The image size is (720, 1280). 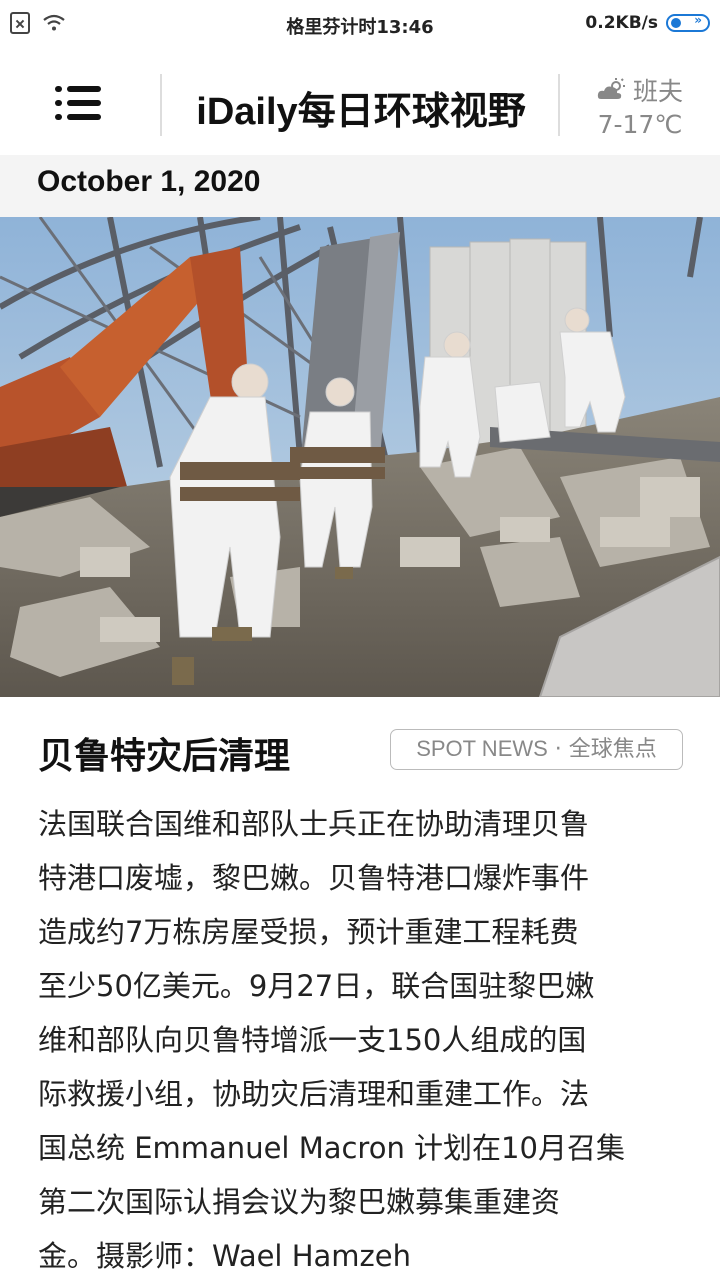 I want to click on battery-label: », so click(x=698, y=20).